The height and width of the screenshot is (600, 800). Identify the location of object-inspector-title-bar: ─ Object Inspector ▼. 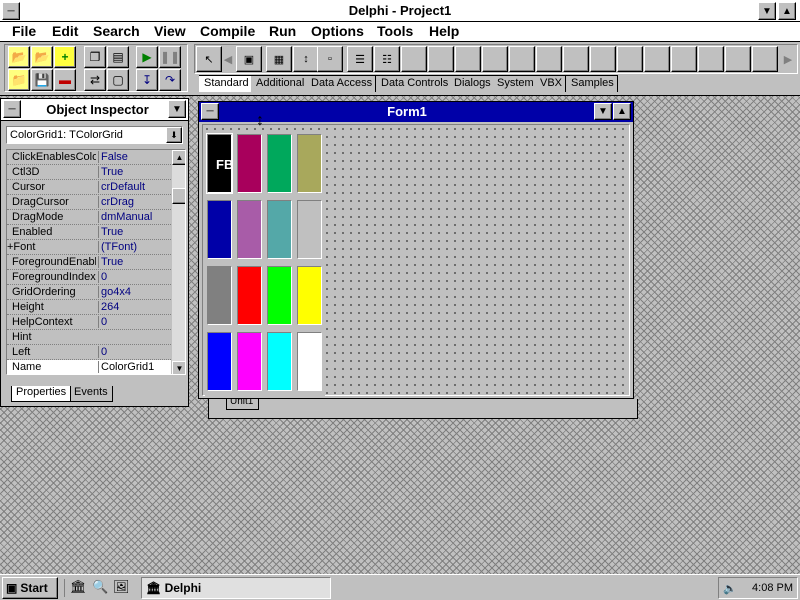
(94, 110).